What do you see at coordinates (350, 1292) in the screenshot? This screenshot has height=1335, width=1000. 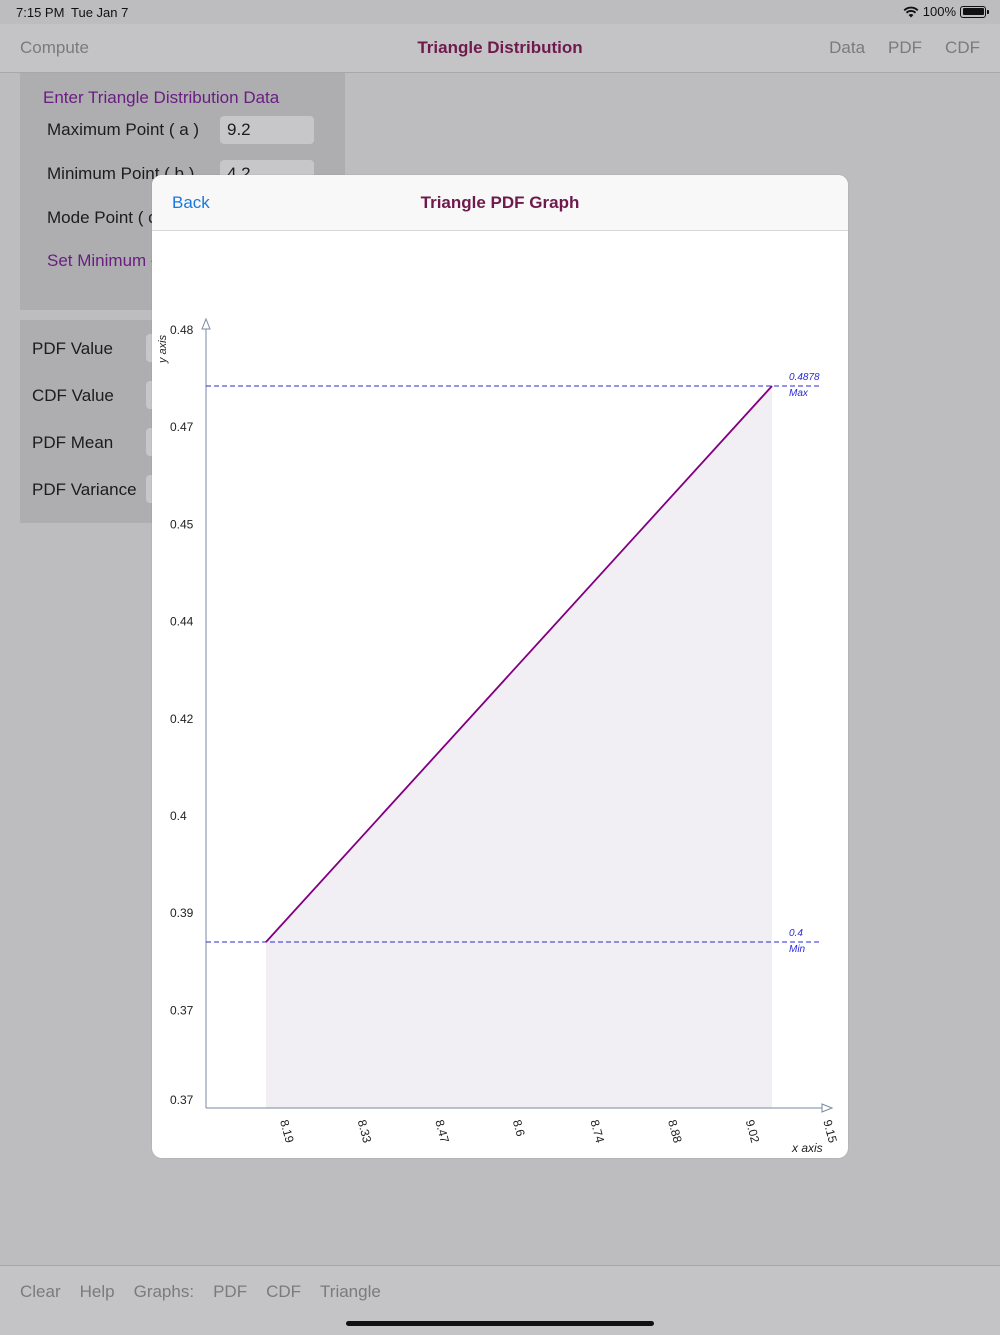 I see `triangle-graph-button: Triangle` at bounding box center [350, 1292].